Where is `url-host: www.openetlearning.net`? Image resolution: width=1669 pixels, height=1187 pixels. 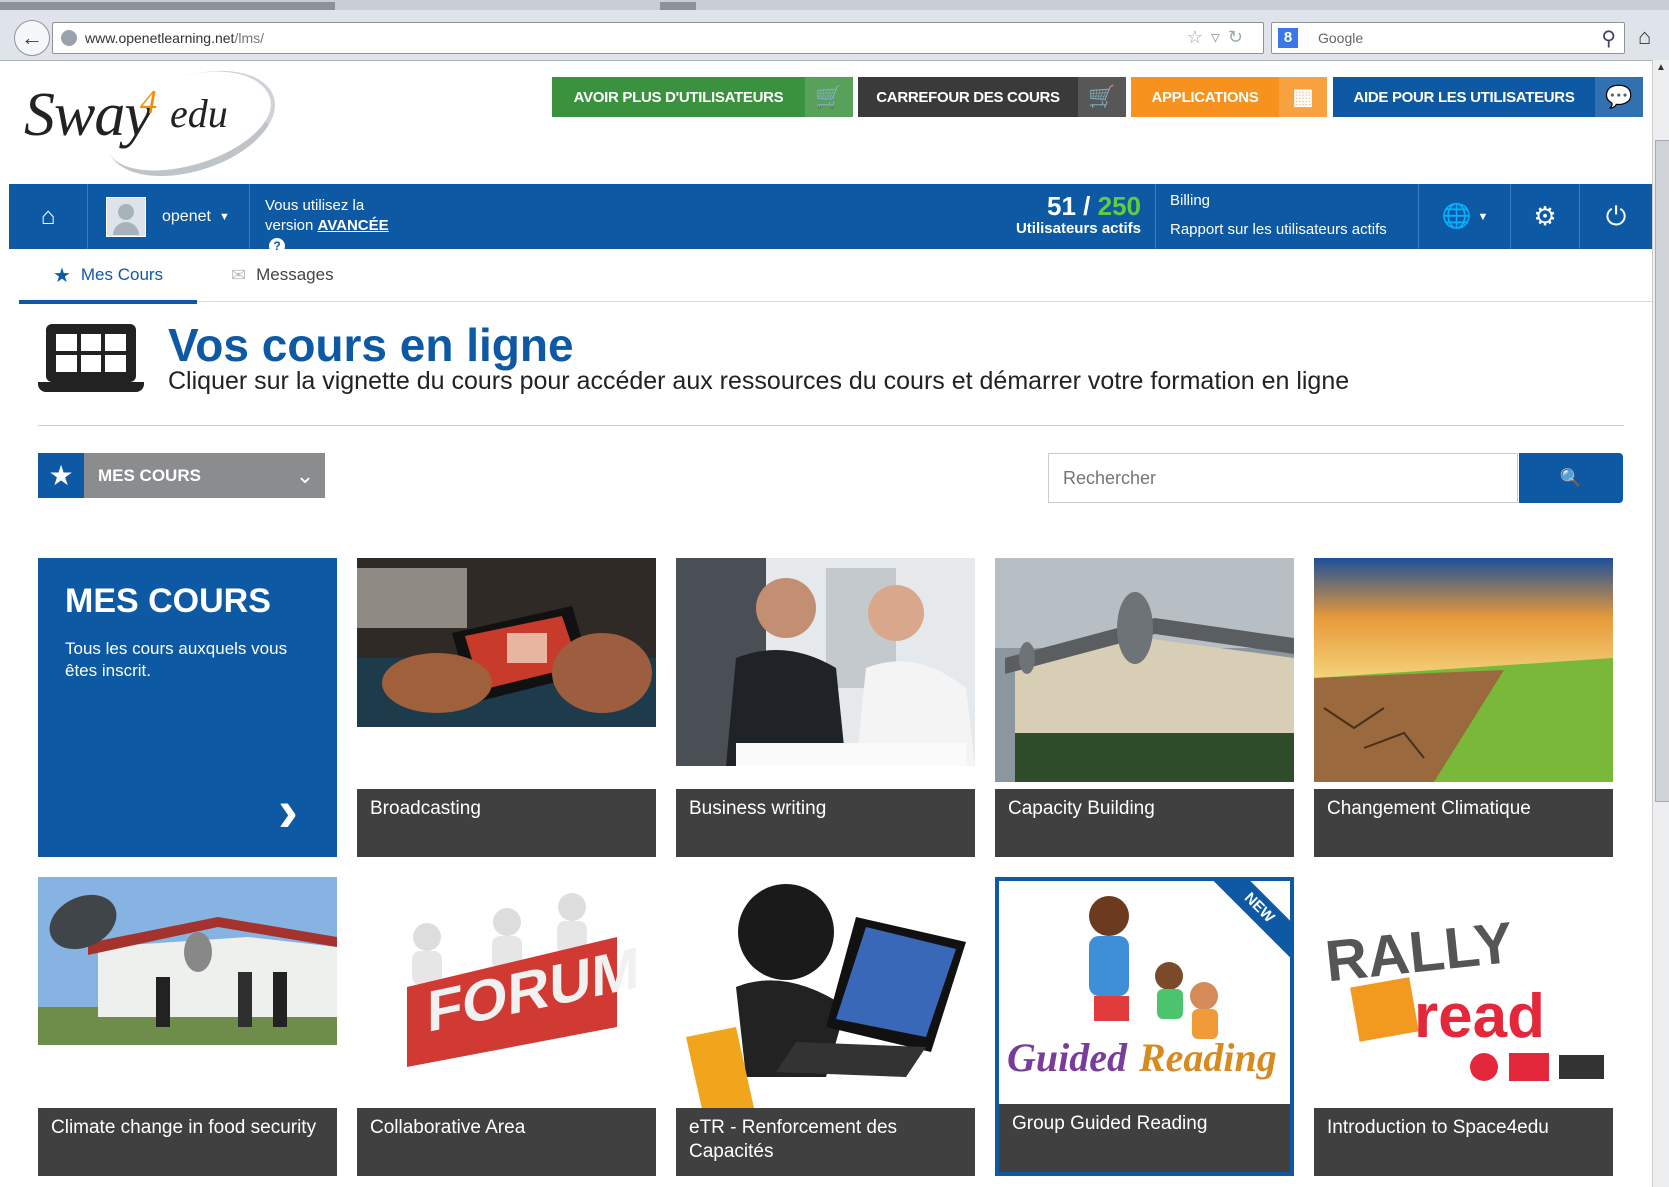
url-host: www.openetlearning.net is located at coordinates (160, 38).